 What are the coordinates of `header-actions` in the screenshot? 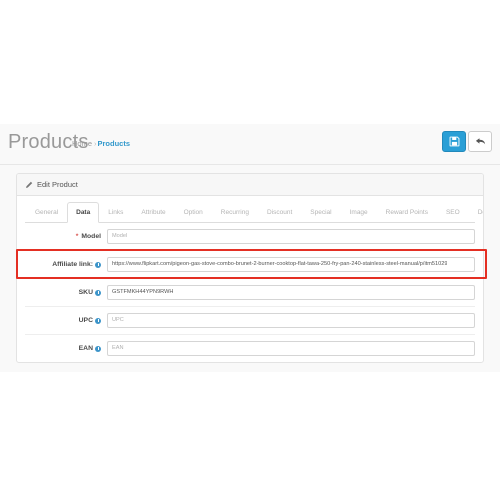 It's located at (467, 141).